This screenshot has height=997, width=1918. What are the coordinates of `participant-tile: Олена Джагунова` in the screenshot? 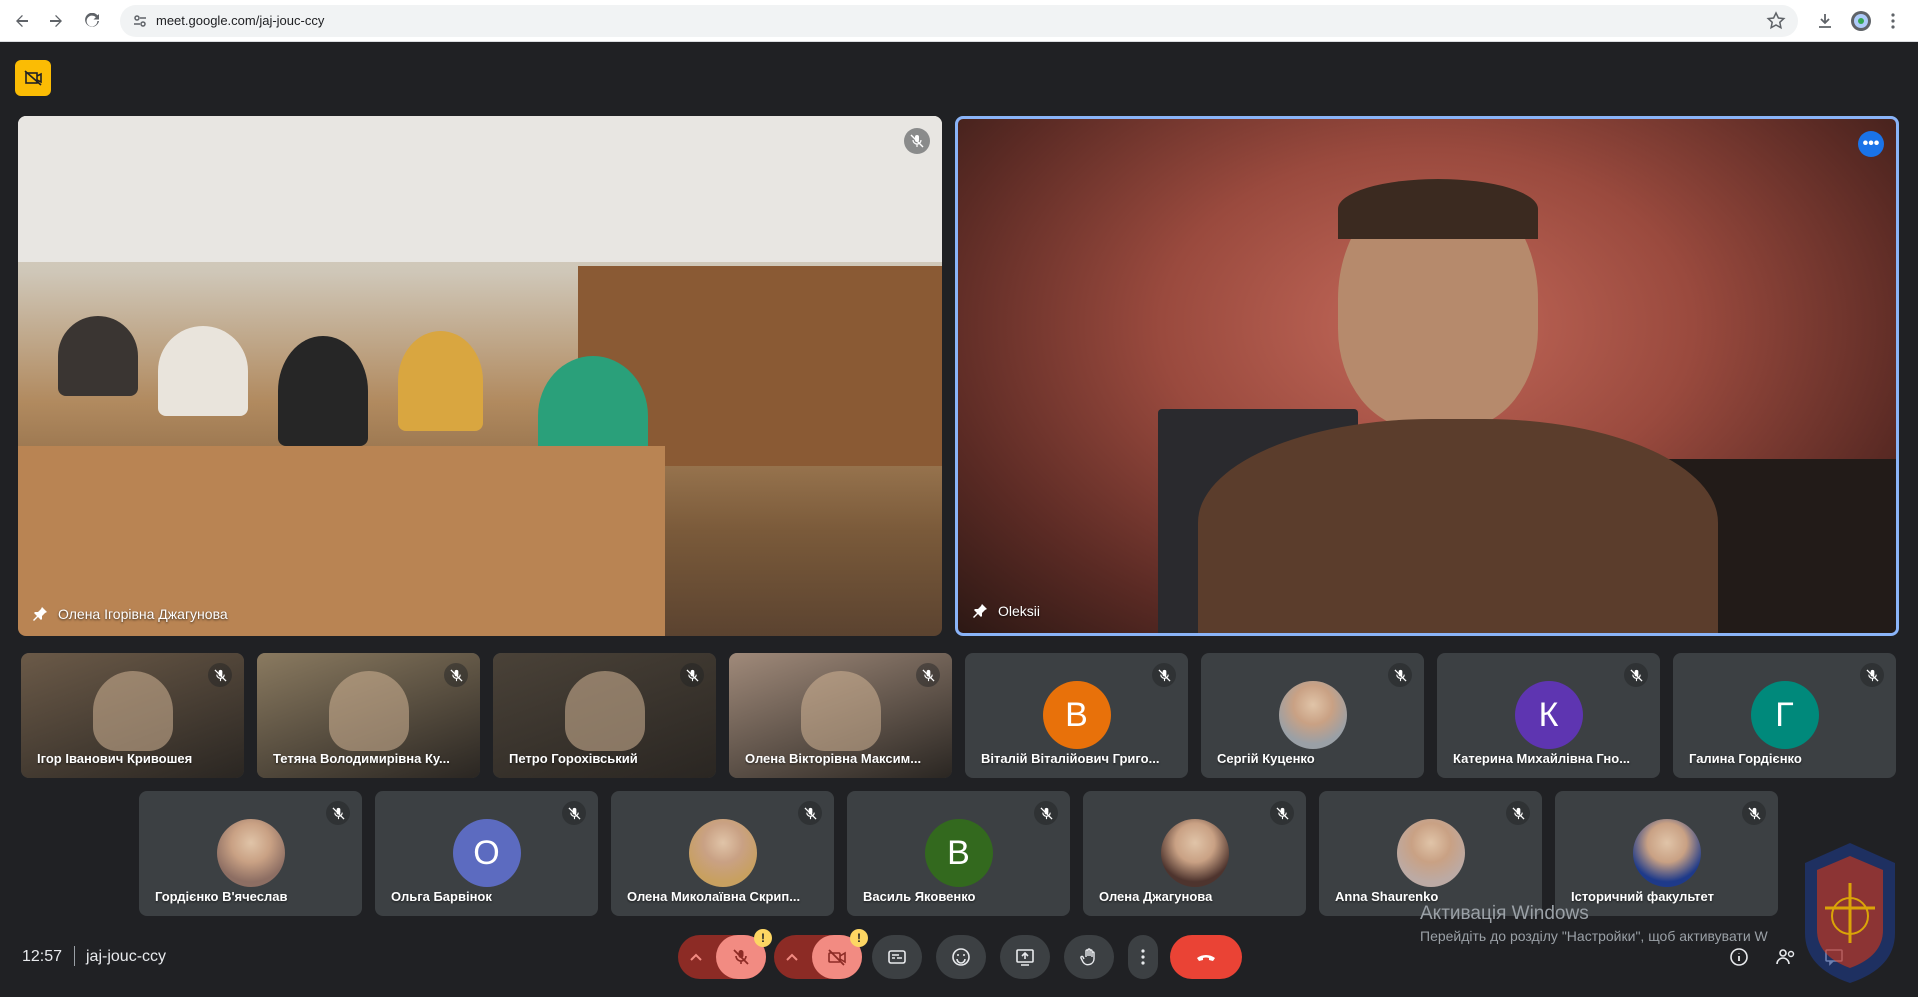 It's located at (1194, 853).